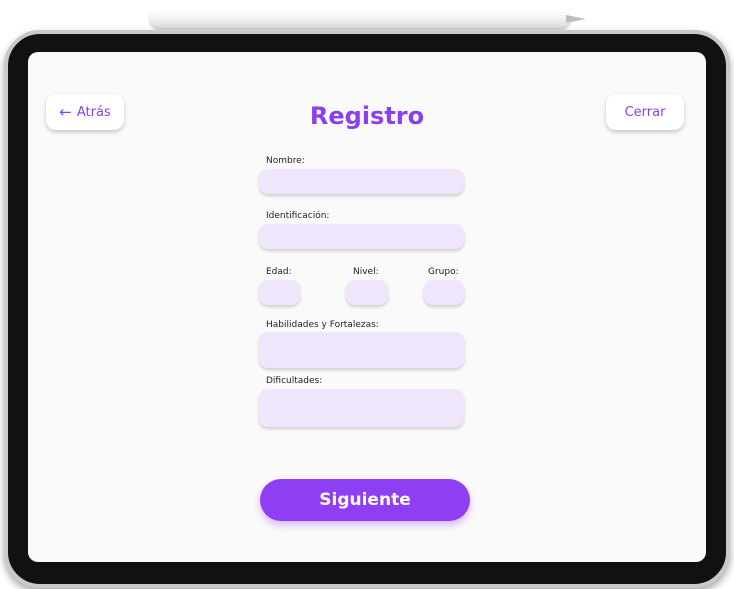  I want to click on arrow-left-icon: ←, so click(65, 111).